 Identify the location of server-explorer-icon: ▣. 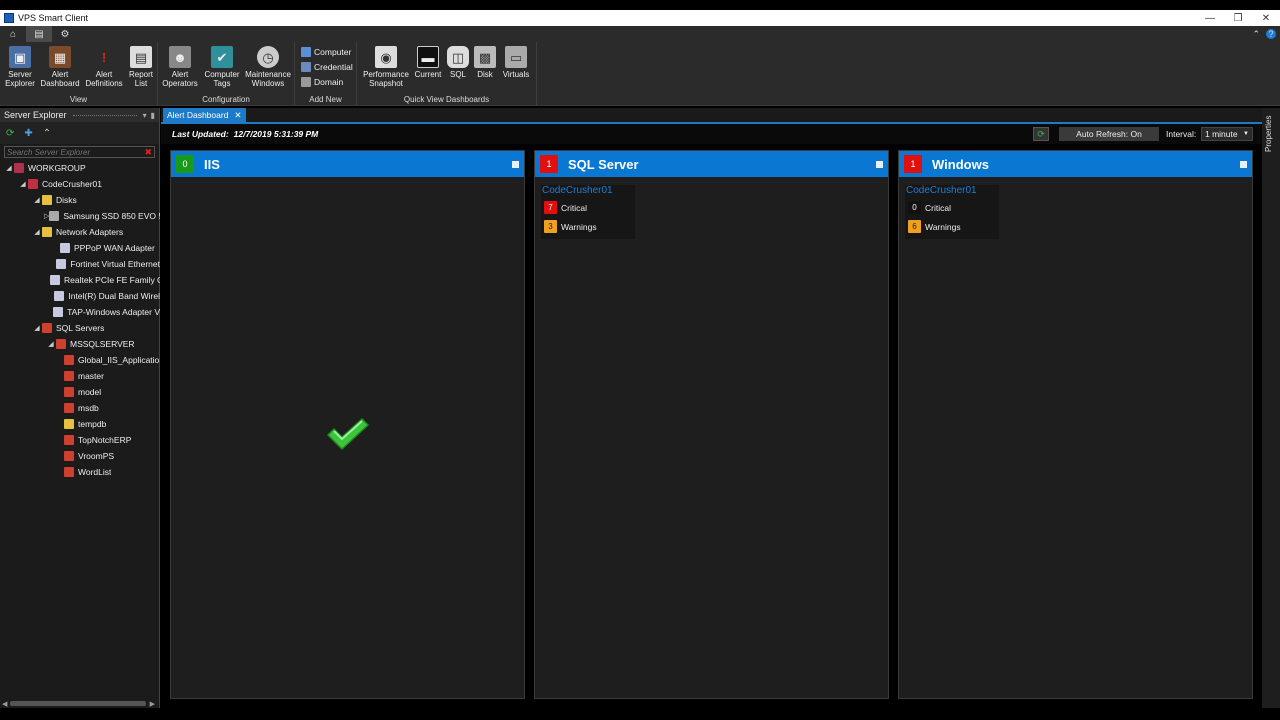
(20, 57).